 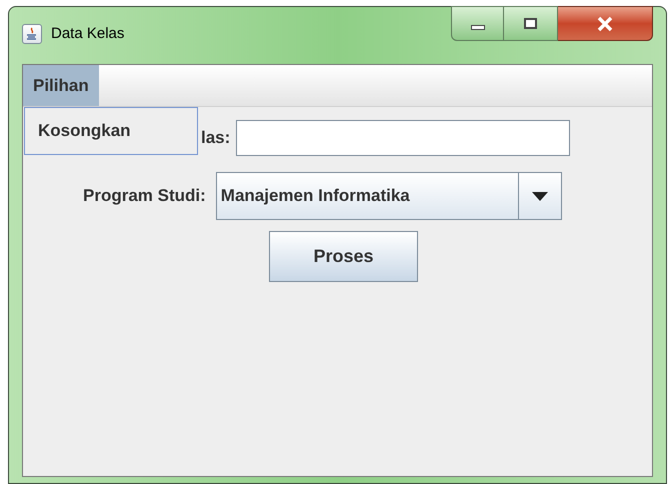 I want to click on close-button, so click(x=605, y=23).